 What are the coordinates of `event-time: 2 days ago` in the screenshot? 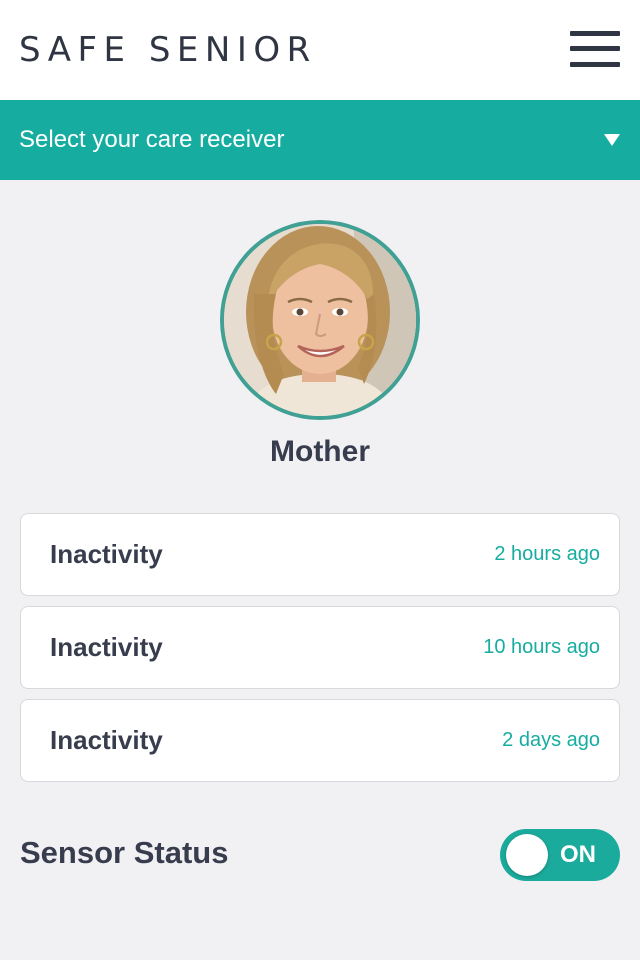 It's located at (551, 740).